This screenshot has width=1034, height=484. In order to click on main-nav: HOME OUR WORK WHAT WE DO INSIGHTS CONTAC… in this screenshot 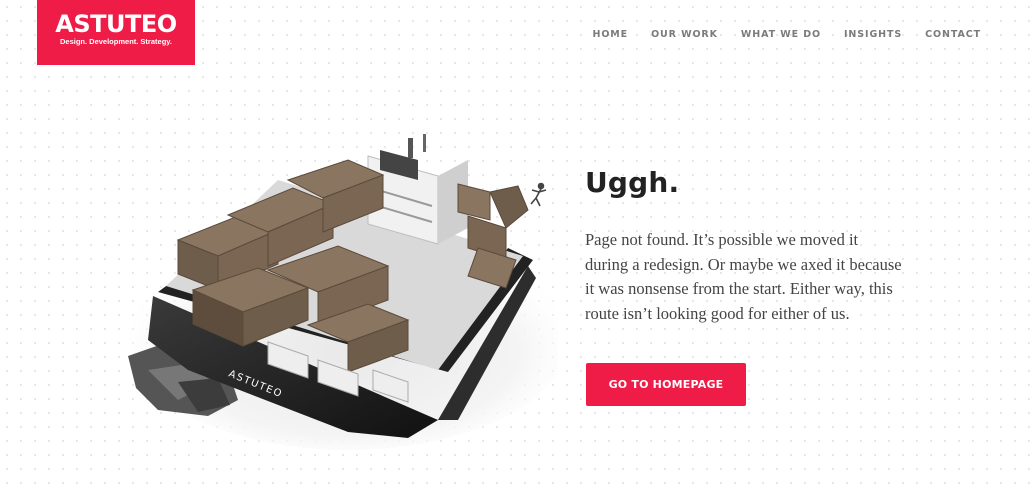, I will do `click(775, 34)`.